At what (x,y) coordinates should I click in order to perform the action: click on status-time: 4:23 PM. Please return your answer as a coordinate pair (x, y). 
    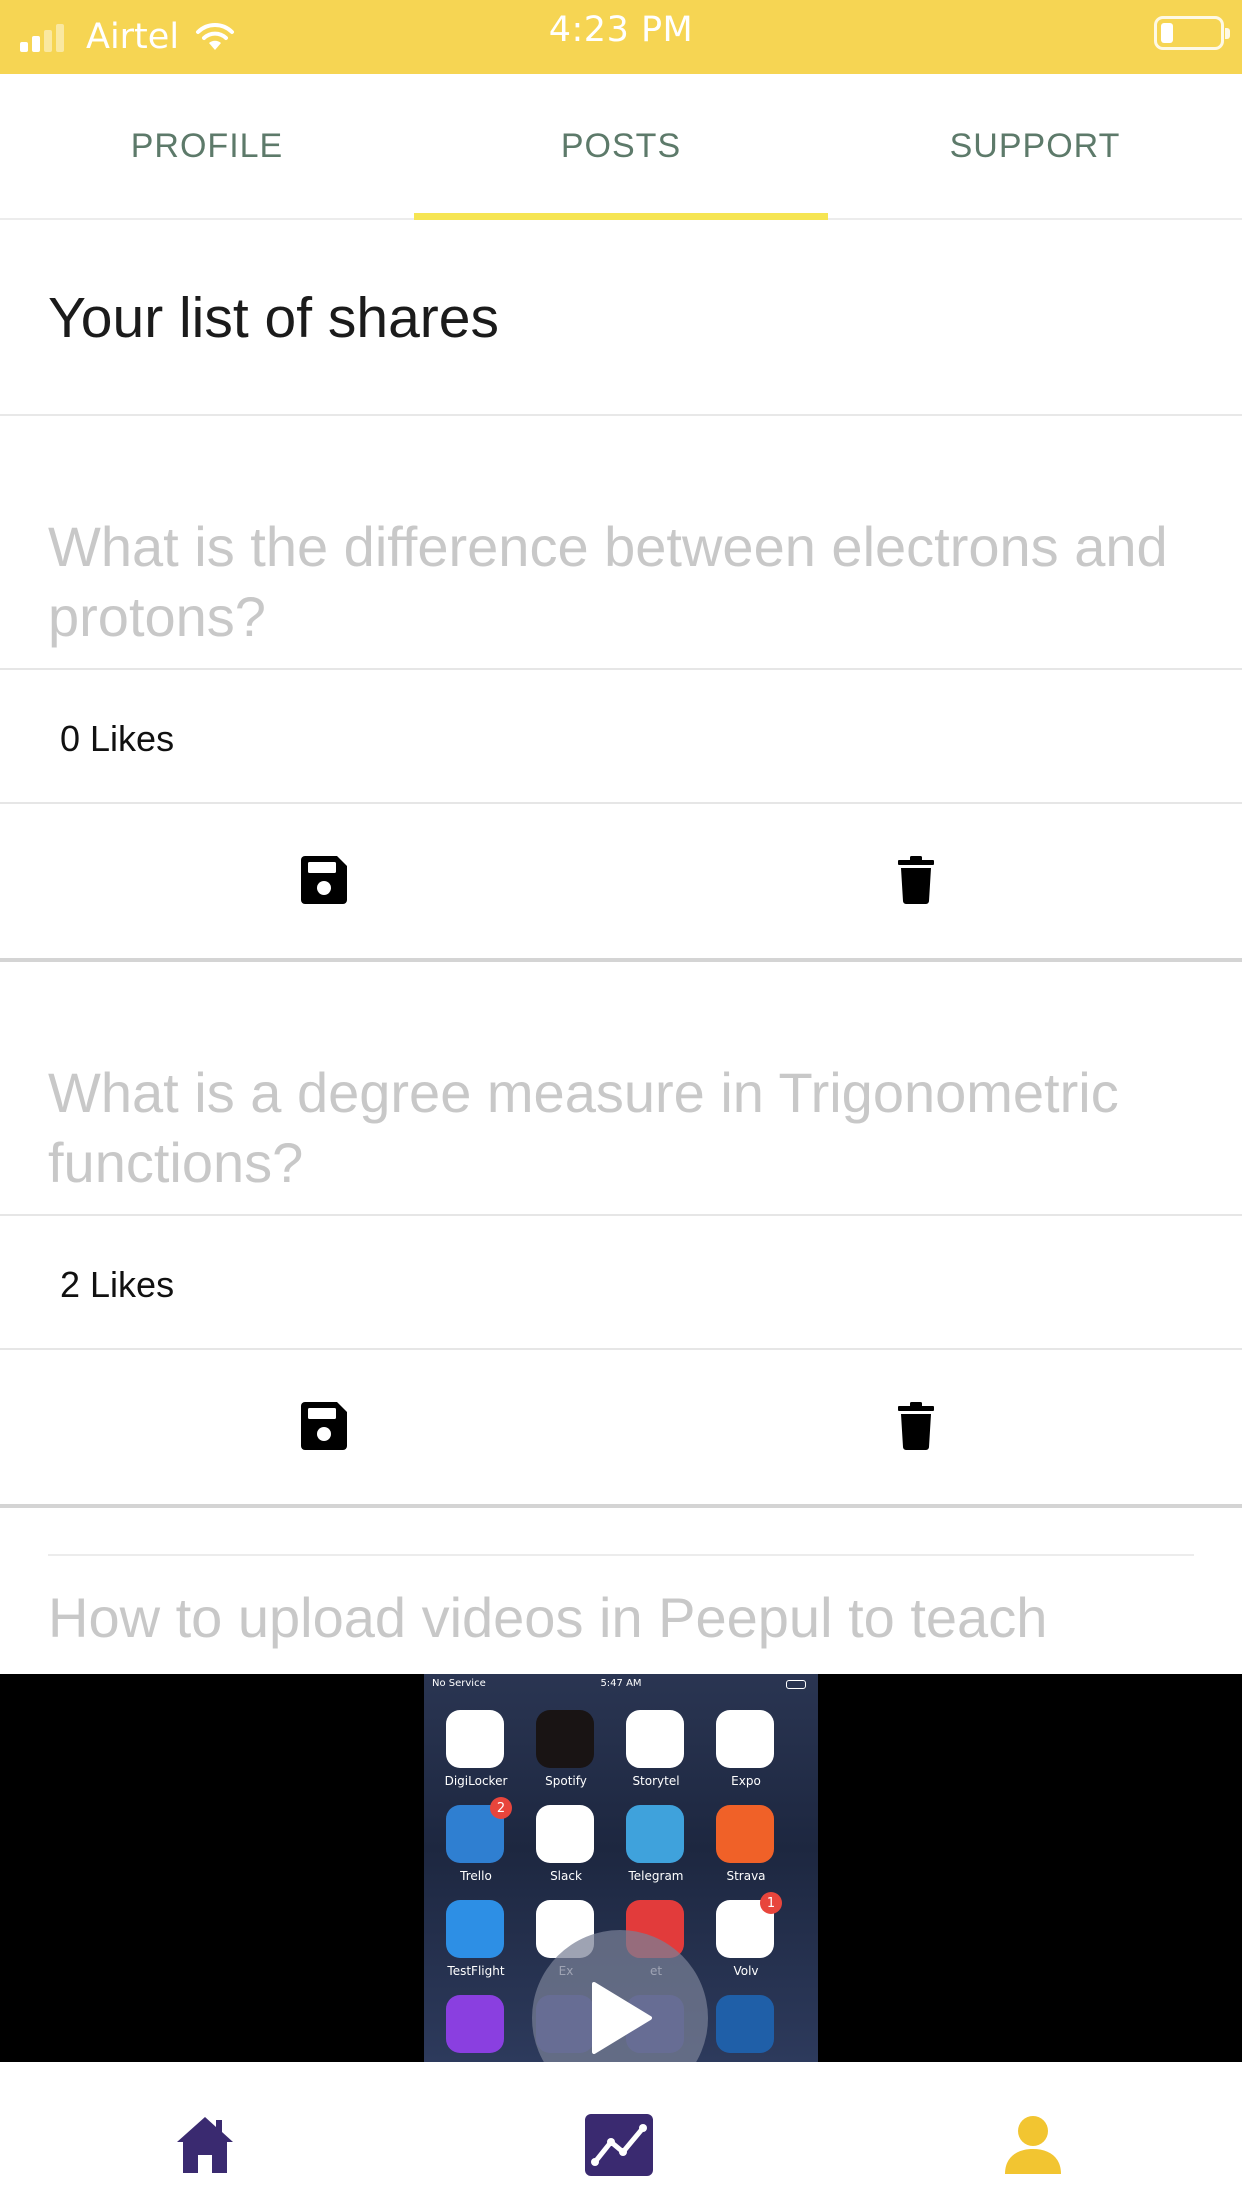
    Looking at the image, I should click on (621, 30).